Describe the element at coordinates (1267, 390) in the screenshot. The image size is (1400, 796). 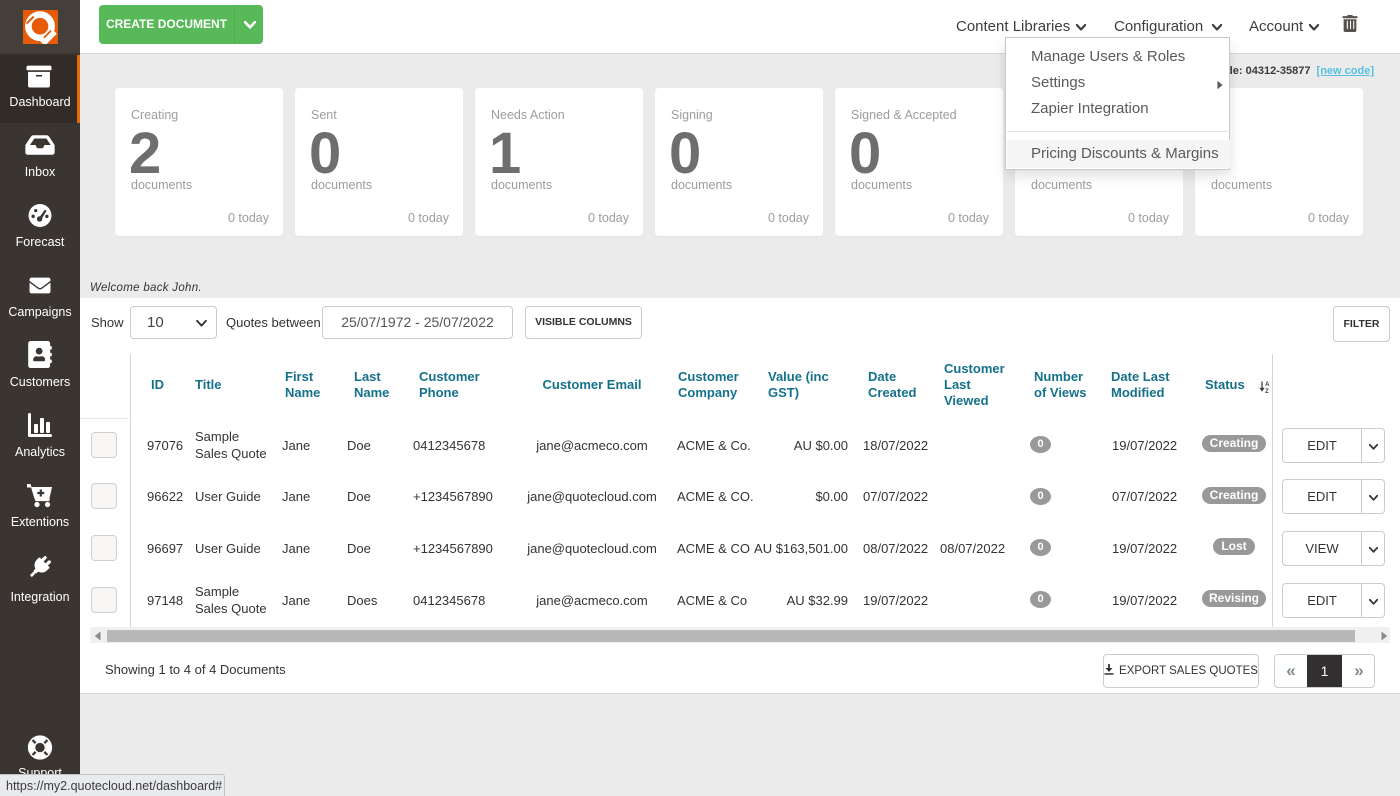
I see `svg-text: Z` at that location.